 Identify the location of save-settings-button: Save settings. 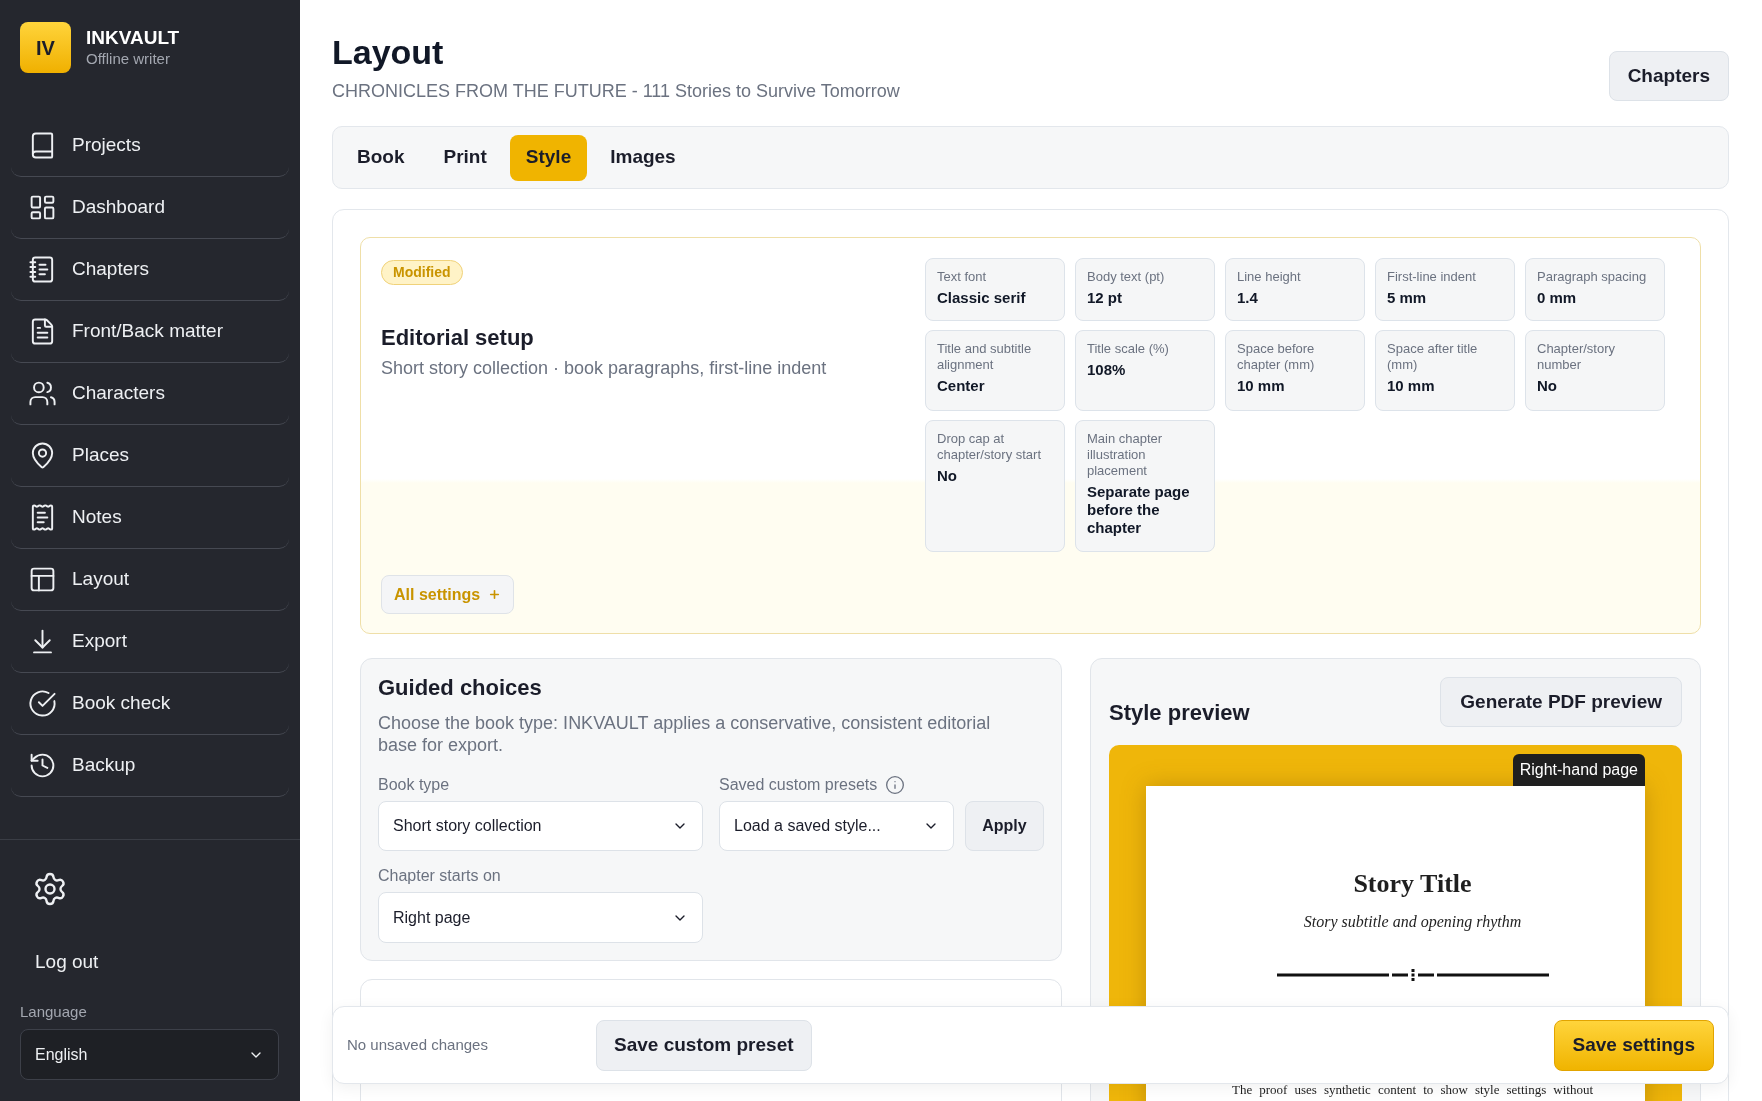
(1633, 1045).